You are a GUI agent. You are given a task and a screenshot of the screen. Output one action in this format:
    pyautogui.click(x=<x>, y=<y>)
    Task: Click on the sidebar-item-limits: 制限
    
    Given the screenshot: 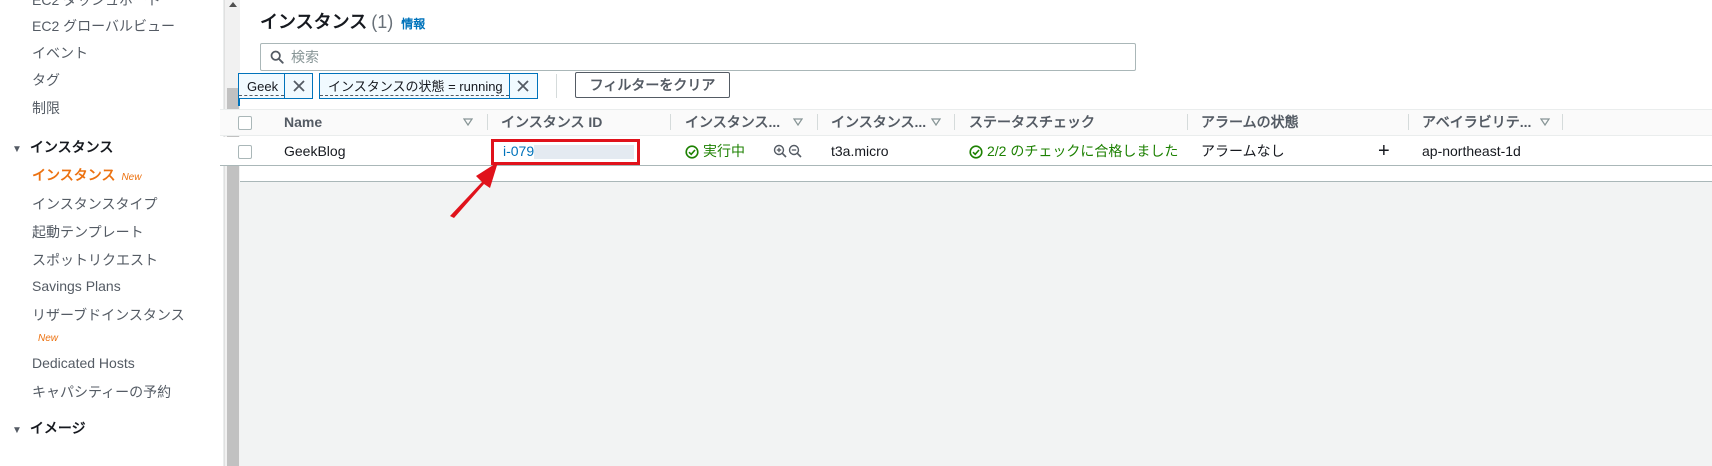 What is the action you would take?
    pyautogui.click(x=46, y=108)
    